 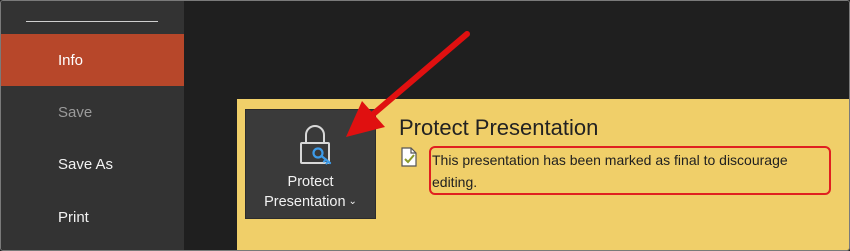 What do you see at coordinates (92, 217) in the screenshot?
I see `sidebar-item-print: Print` at bounding box center [92, 217].